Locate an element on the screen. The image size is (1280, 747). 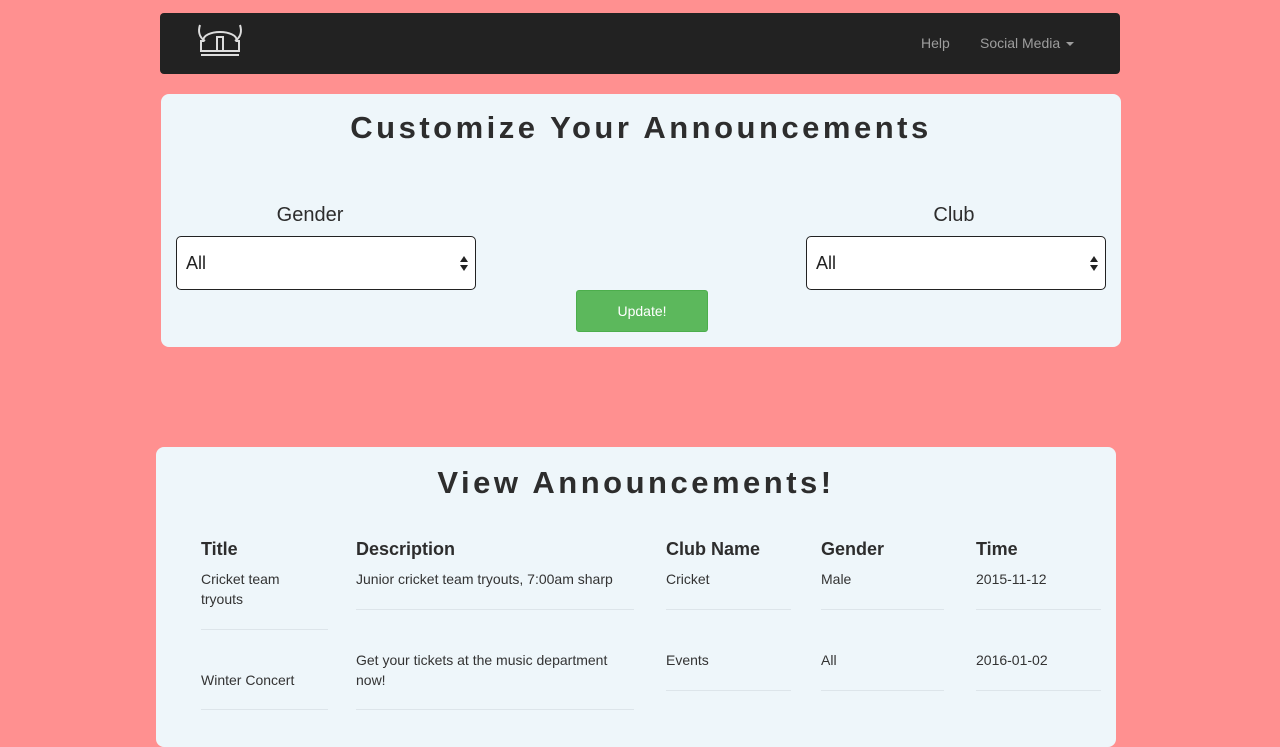
caret-down-icon is located at coordinates (1070, 44).